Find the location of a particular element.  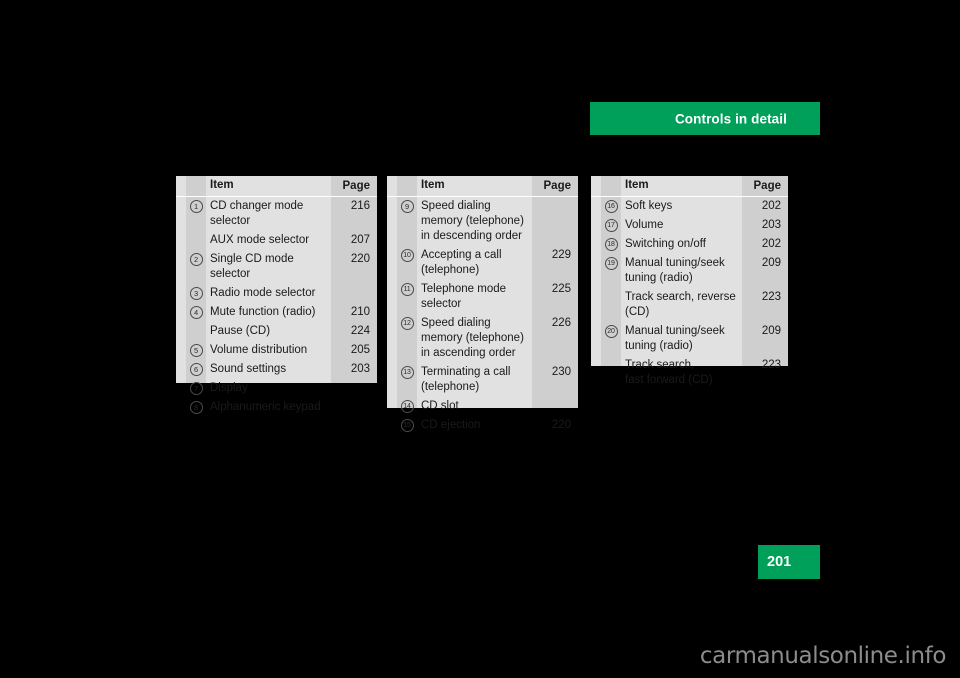

table-row: 18 Switching on/off 202 is located at coordinates (689, 244).